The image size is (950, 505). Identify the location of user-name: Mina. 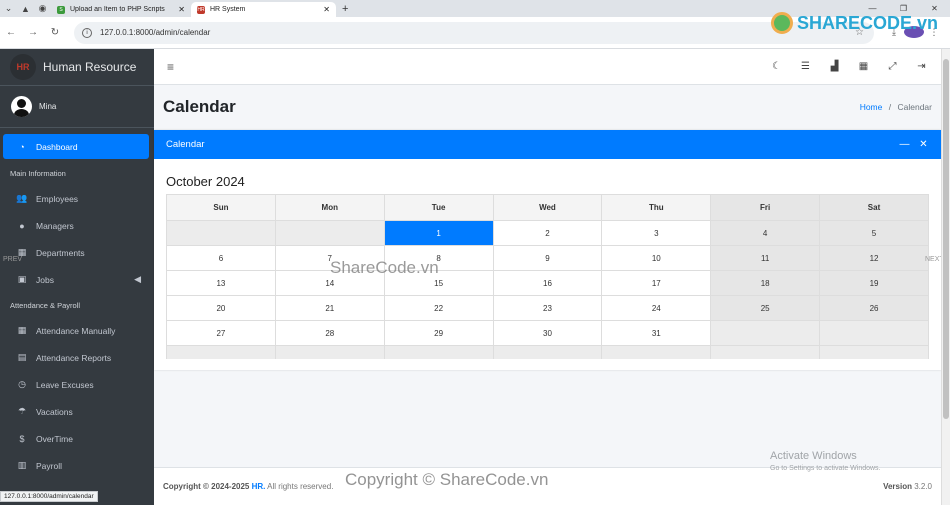
(48, 106).